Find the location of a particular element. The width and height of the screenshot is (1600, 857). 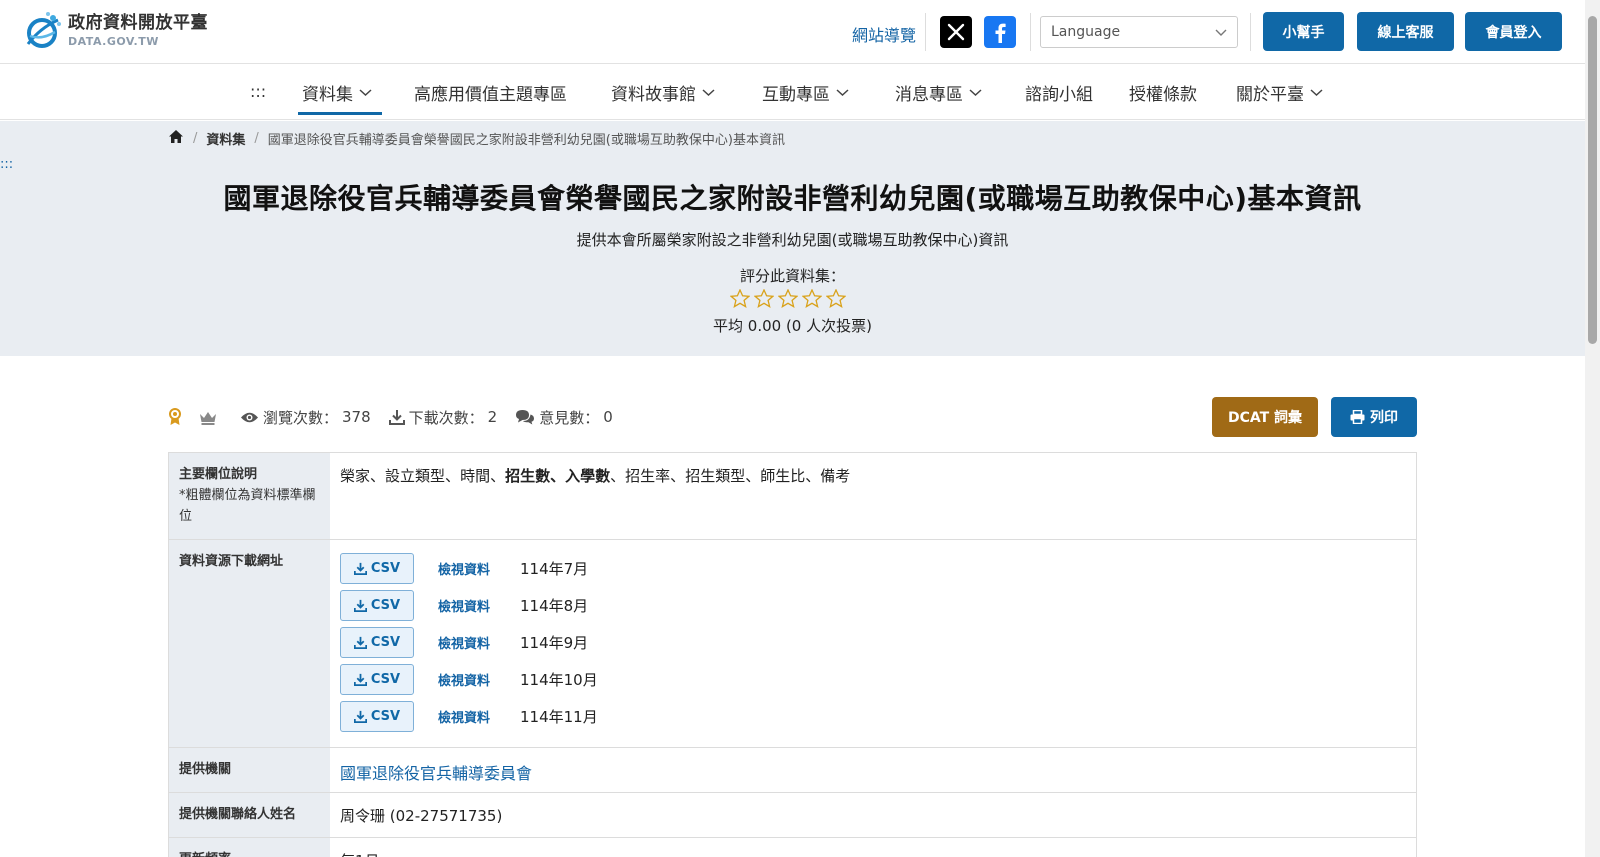

award-badge-icon is located at coordinates (175, 416).